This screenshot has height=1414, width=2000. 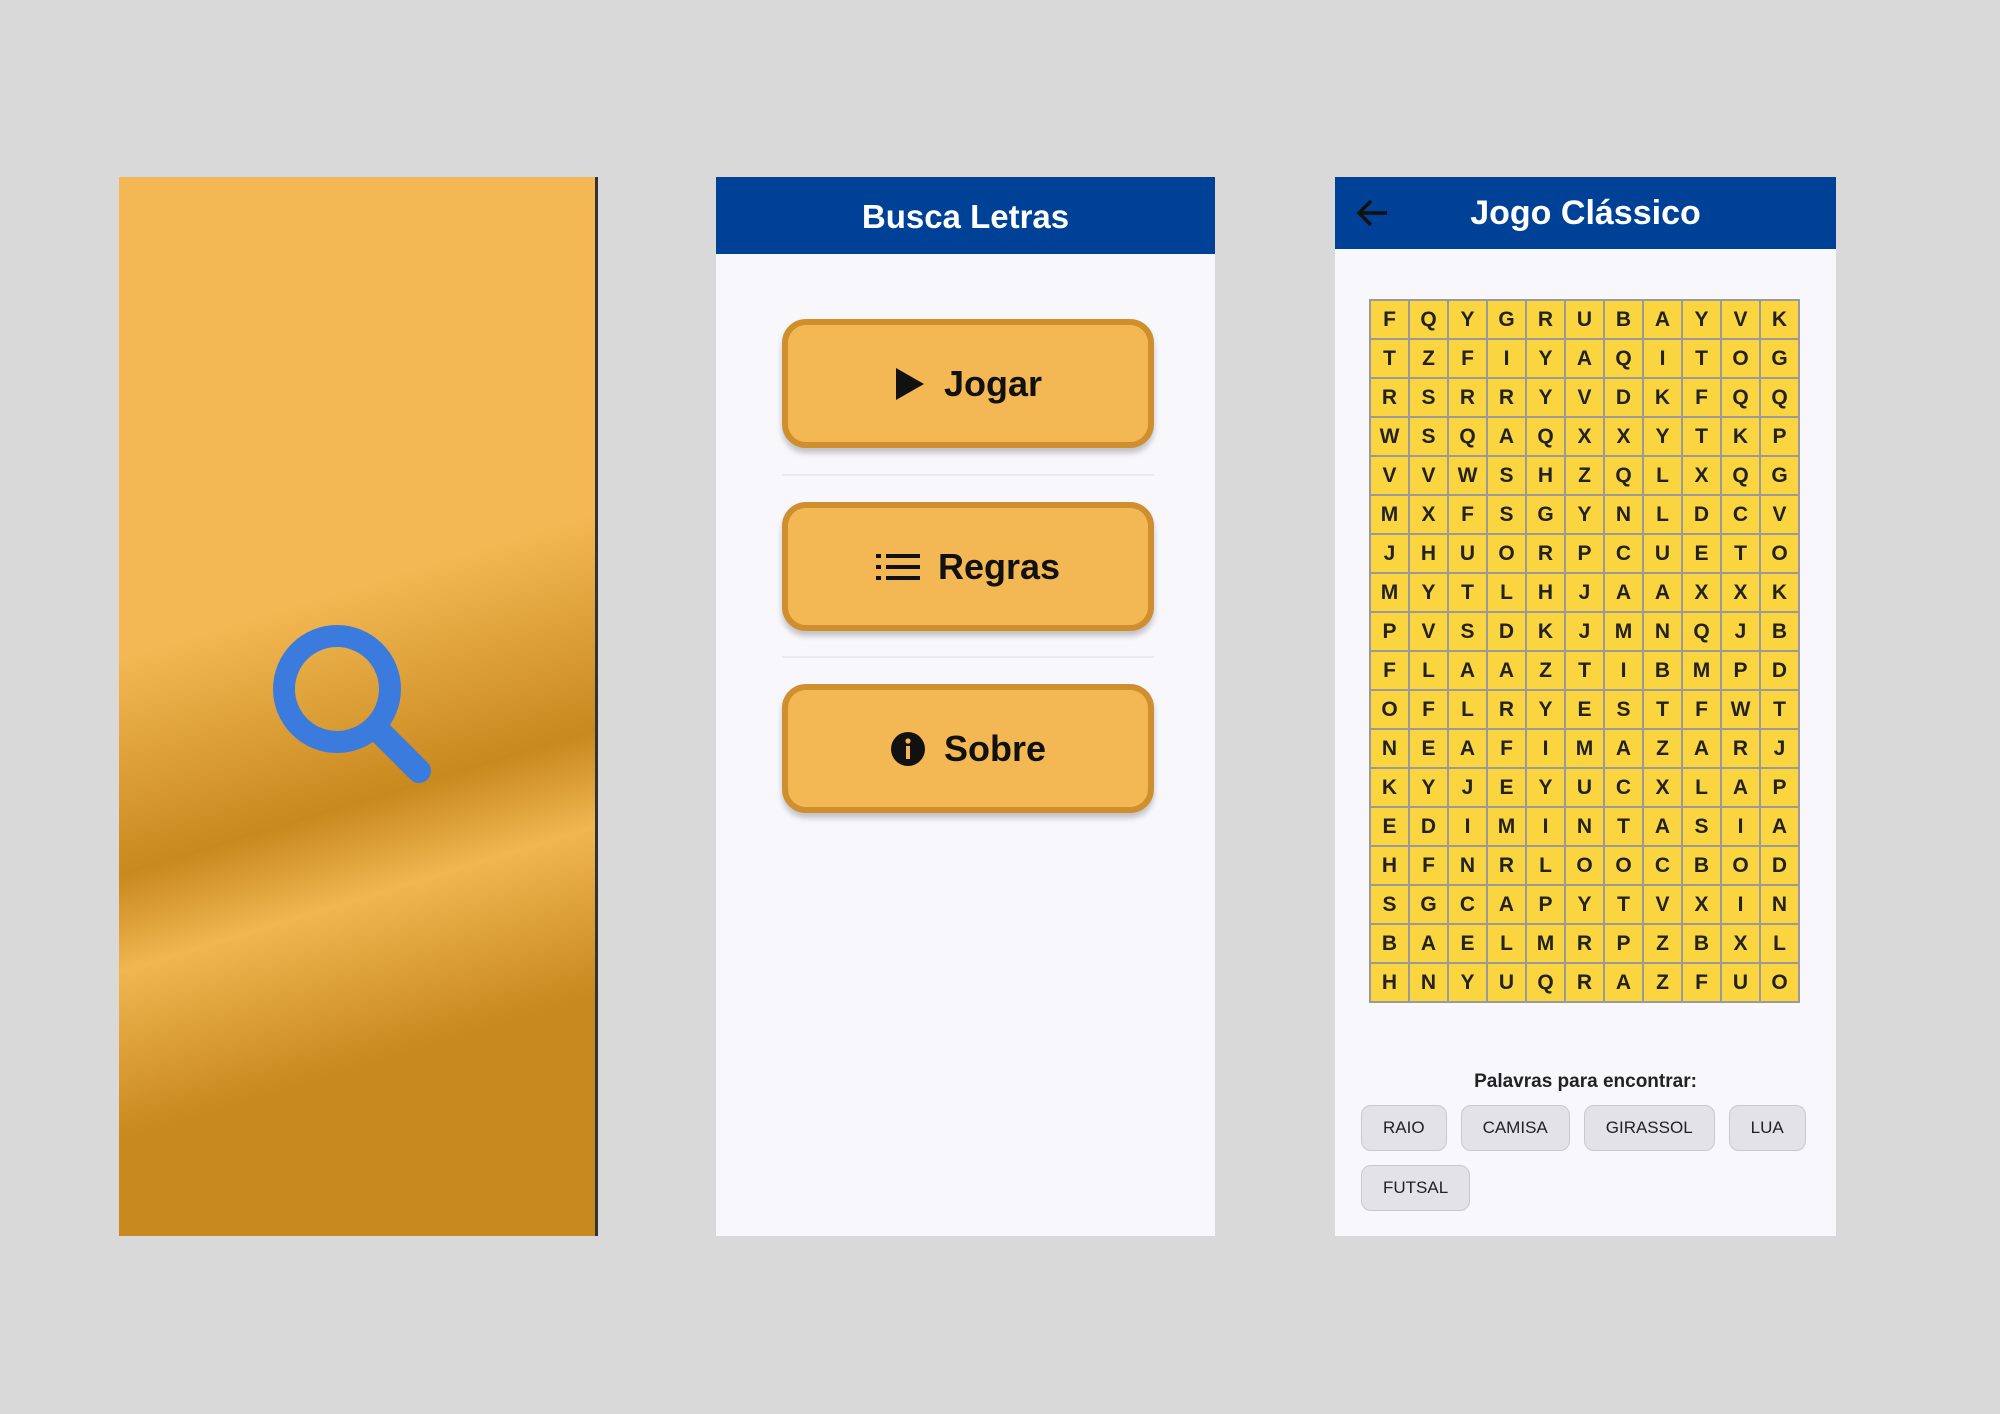 What do you see at coordinates (968, 383) in the screenshot?
I see `play-button: Jogar` at bounding box center [968, 383].